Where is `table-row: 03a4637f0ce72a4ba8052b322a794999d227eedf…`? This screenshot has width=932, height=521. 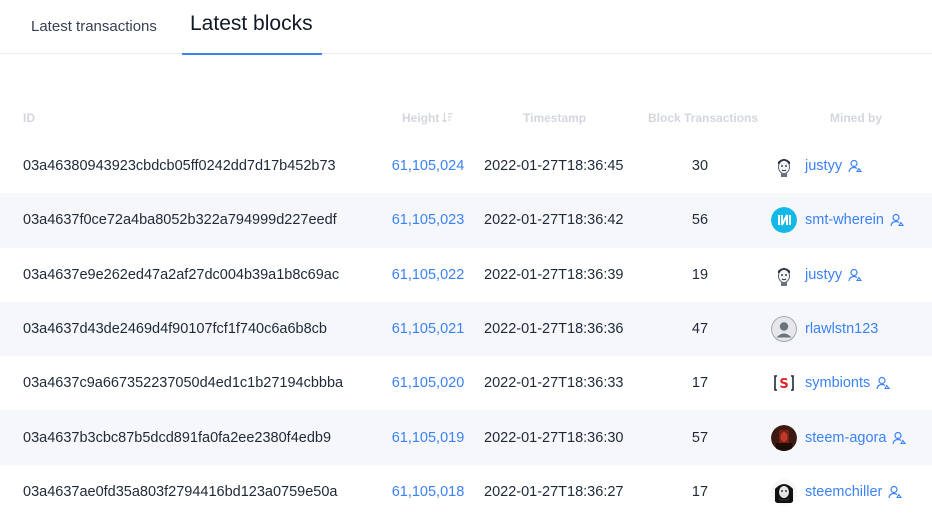 table-row: 03a4637f0ce72a4ba8052b322a794999d227eedf… is located at coordinates (466, 220).